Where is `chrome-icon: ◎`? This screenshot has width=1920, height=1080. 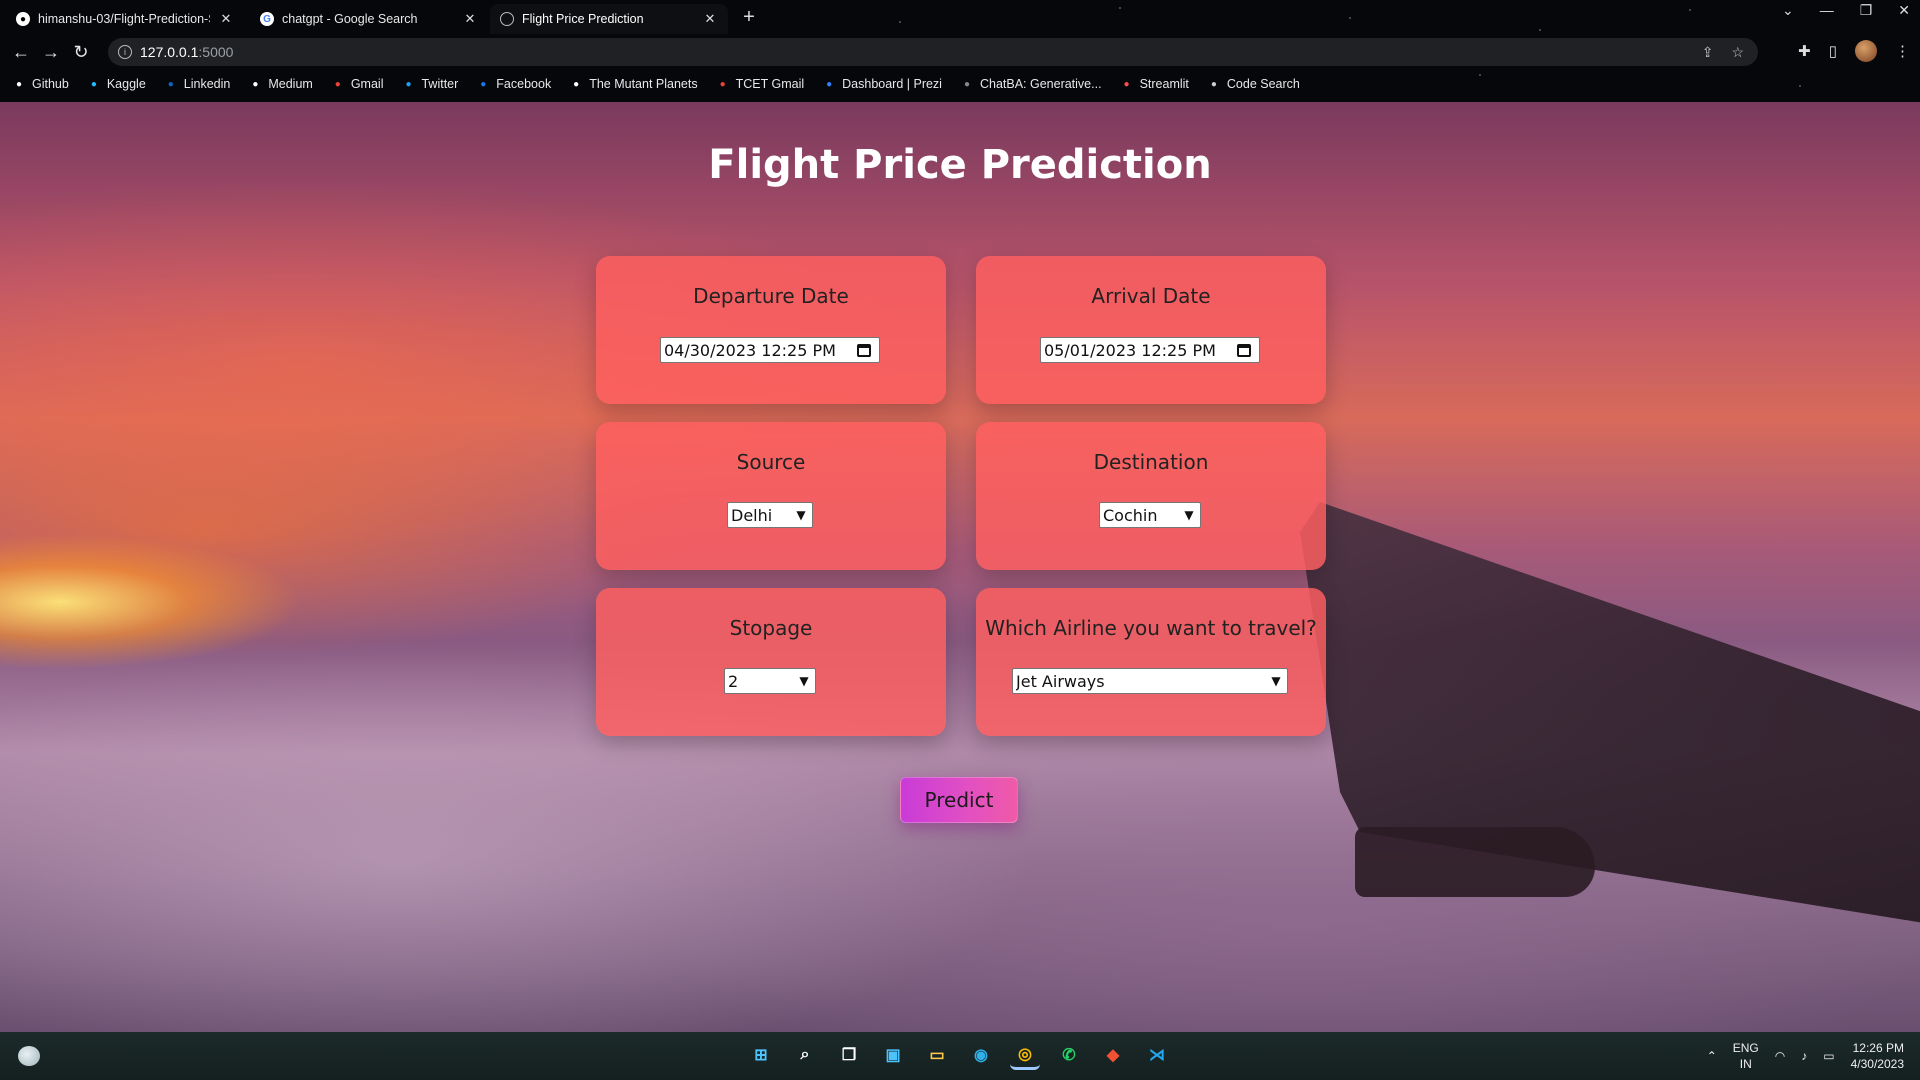 chrome-icon: ◎ is located at coordinates (1025, 1055).